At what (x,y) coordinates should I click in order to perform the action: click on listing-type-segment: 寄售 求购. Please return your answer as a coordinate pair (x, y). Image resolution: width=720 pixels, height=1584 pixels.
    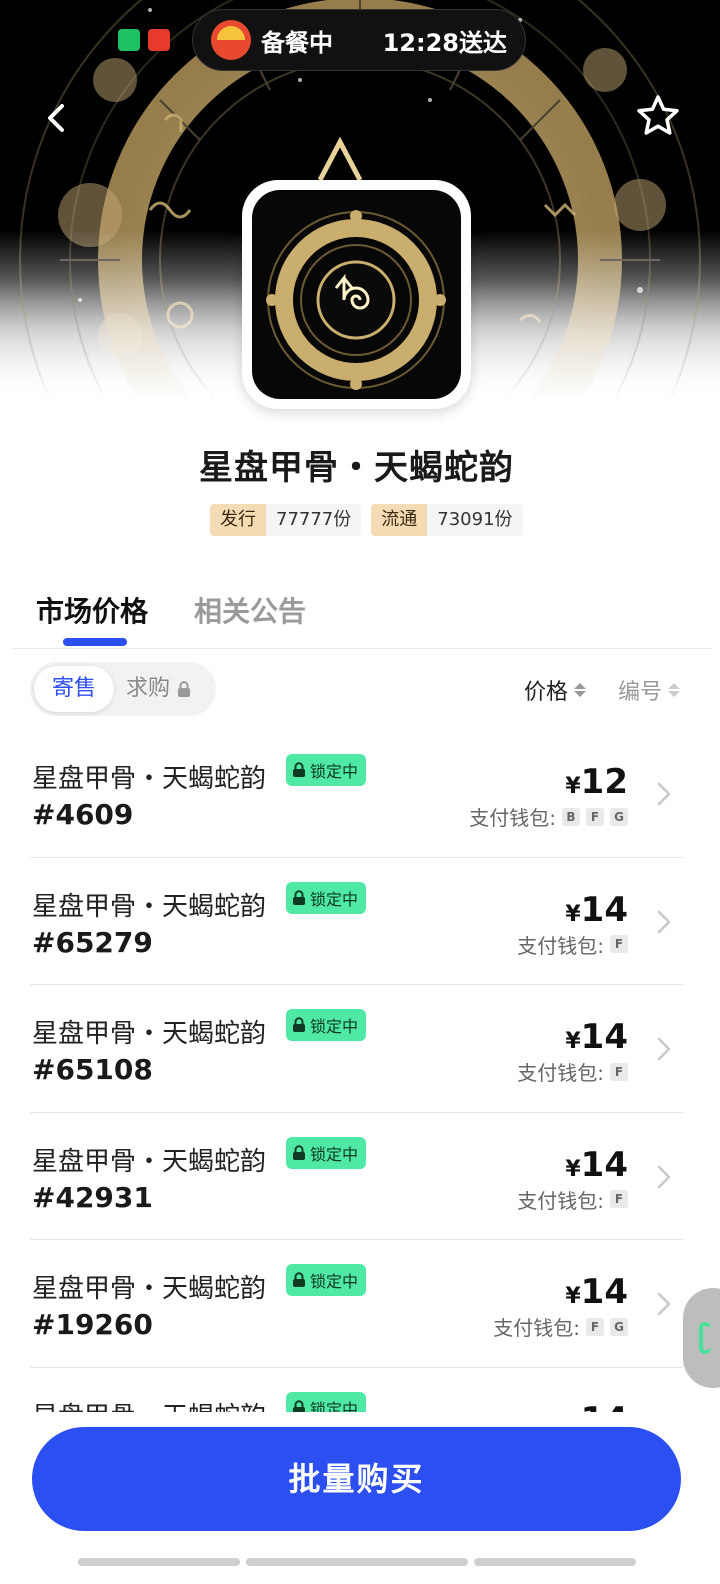
    Looking at the image, I should click on (123, 689).